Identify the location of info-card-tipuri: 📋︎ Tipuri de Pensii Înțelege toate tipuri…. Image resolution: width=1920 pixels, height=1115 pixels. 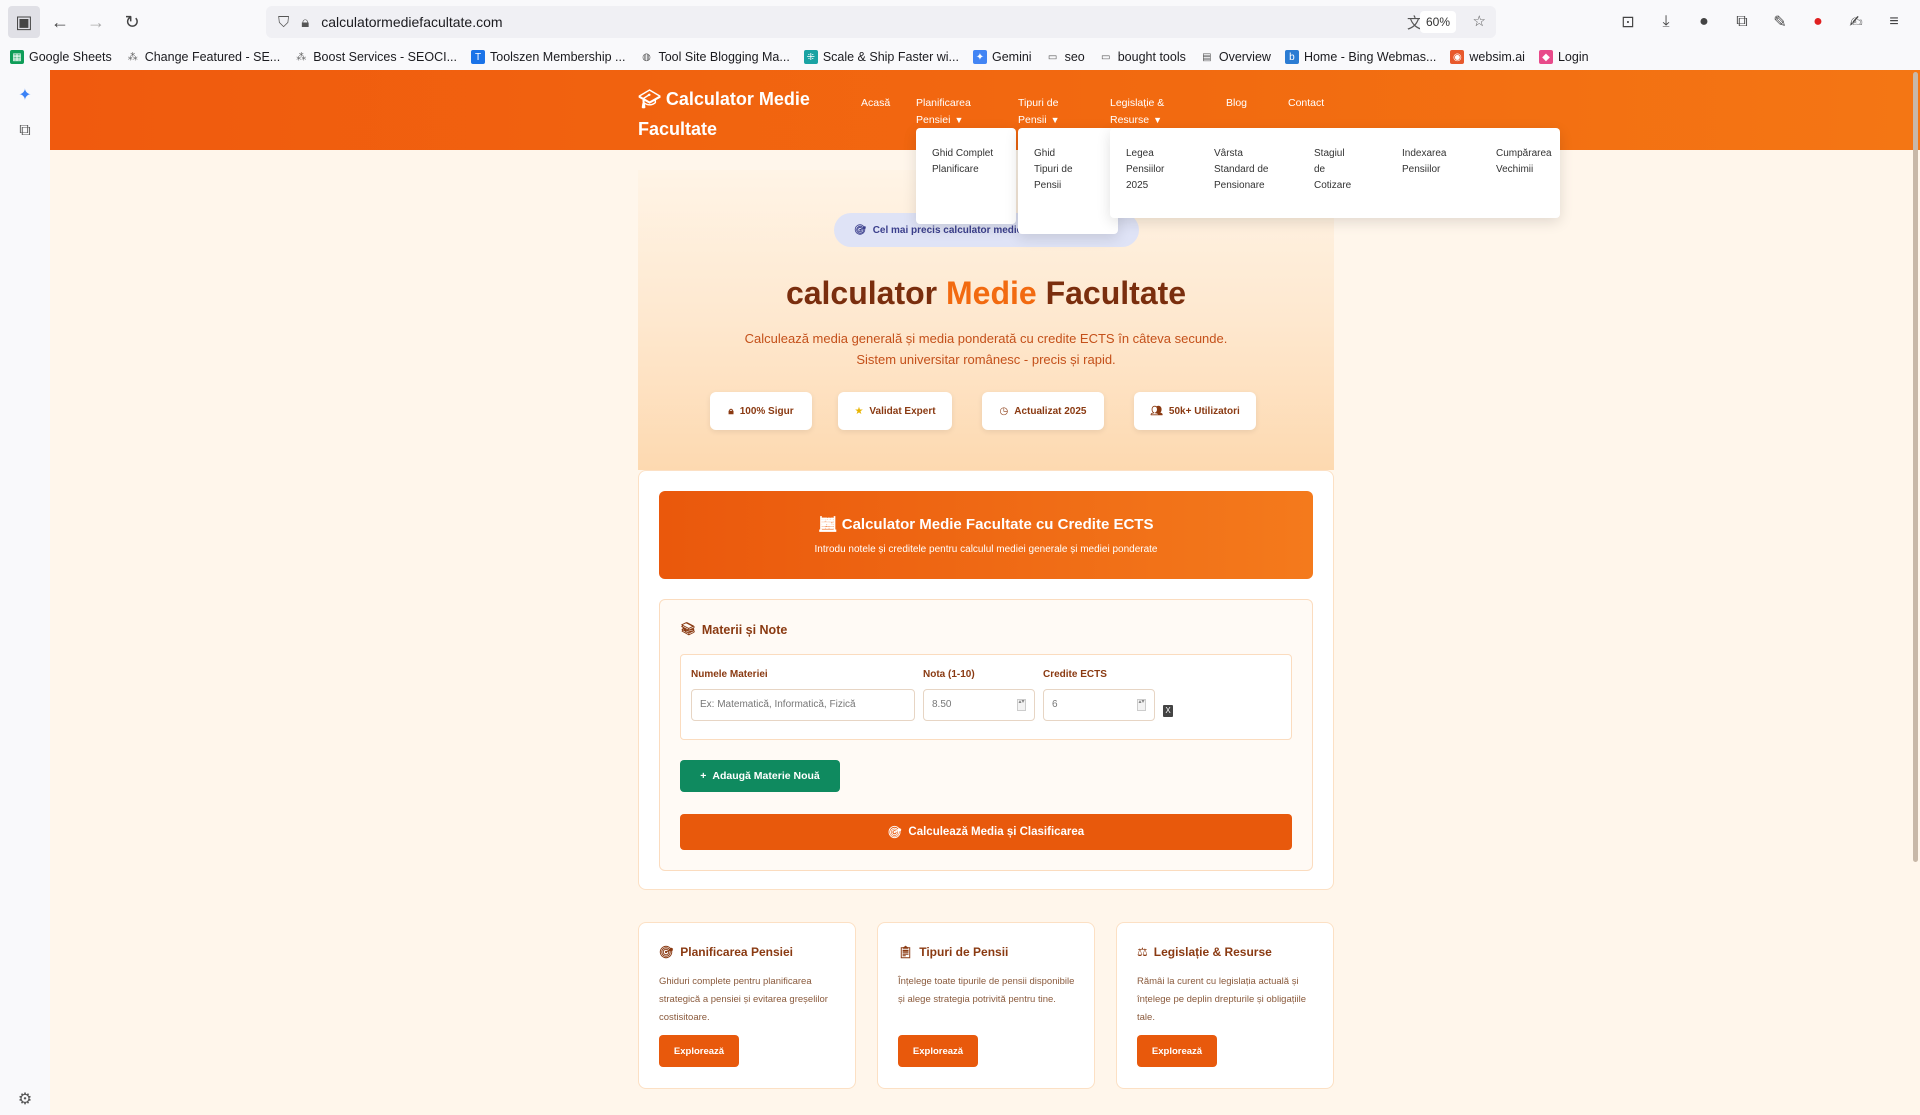
(986, 1005).